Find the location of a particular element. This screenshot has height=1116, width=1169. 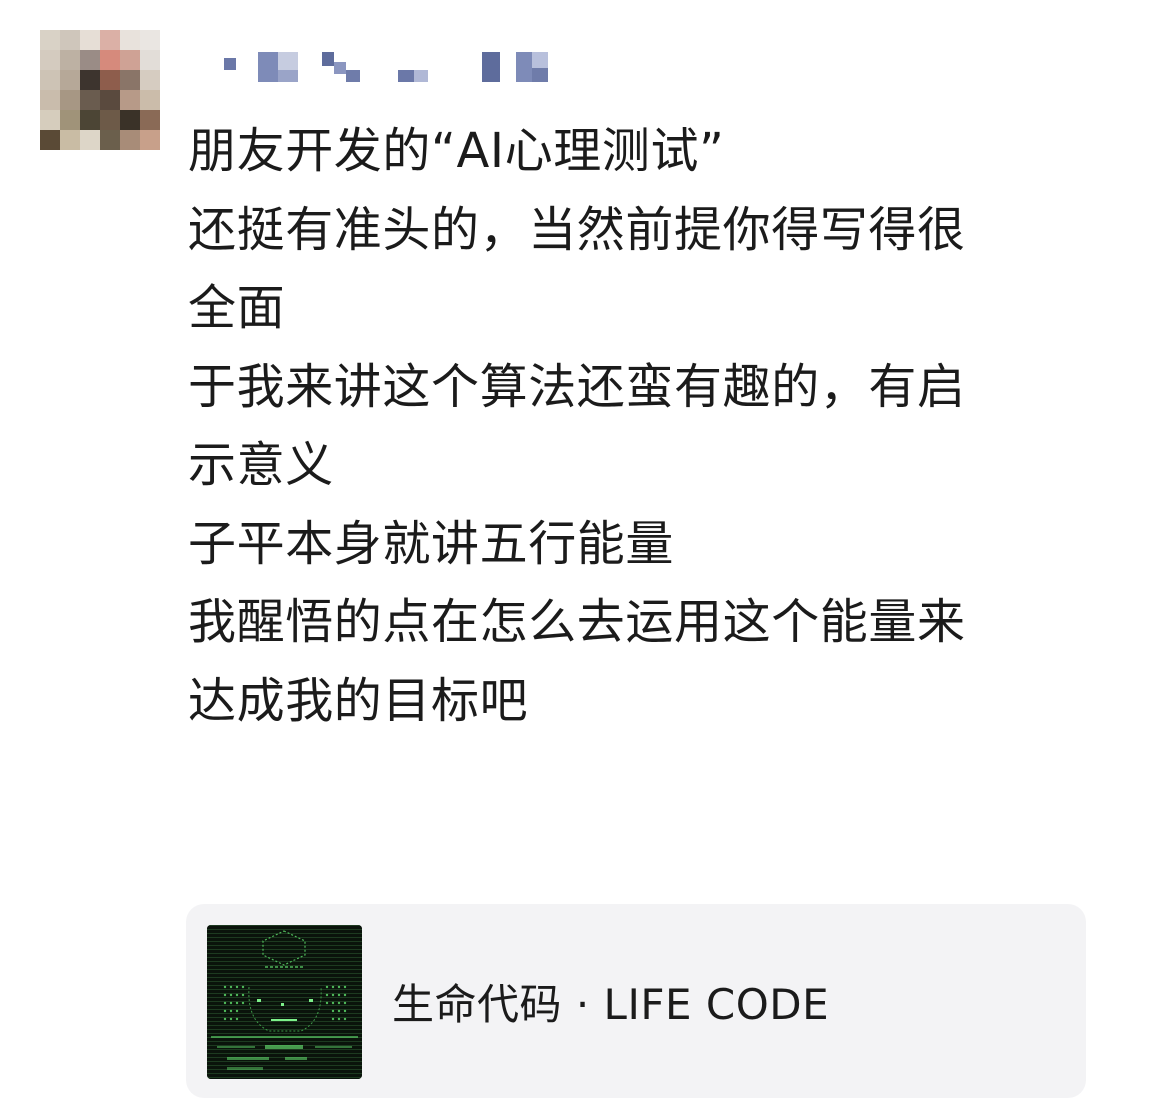

post-line: 朋友开发的“AI心理测试” is located at coordinates (456, 151).